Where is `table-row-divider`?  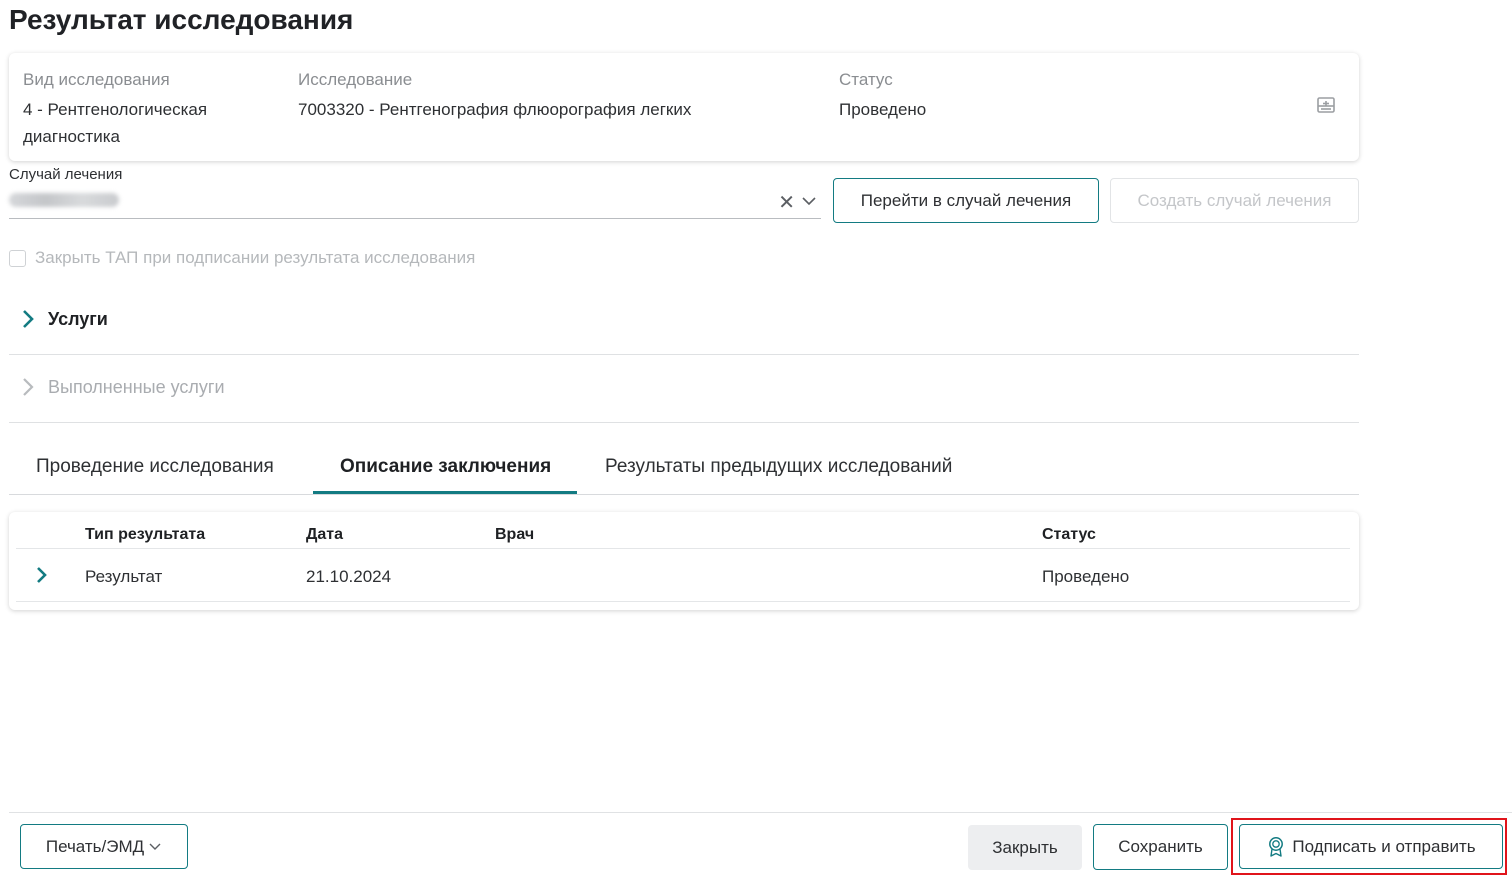 table-row-divider is located at coordinates (683, 601).